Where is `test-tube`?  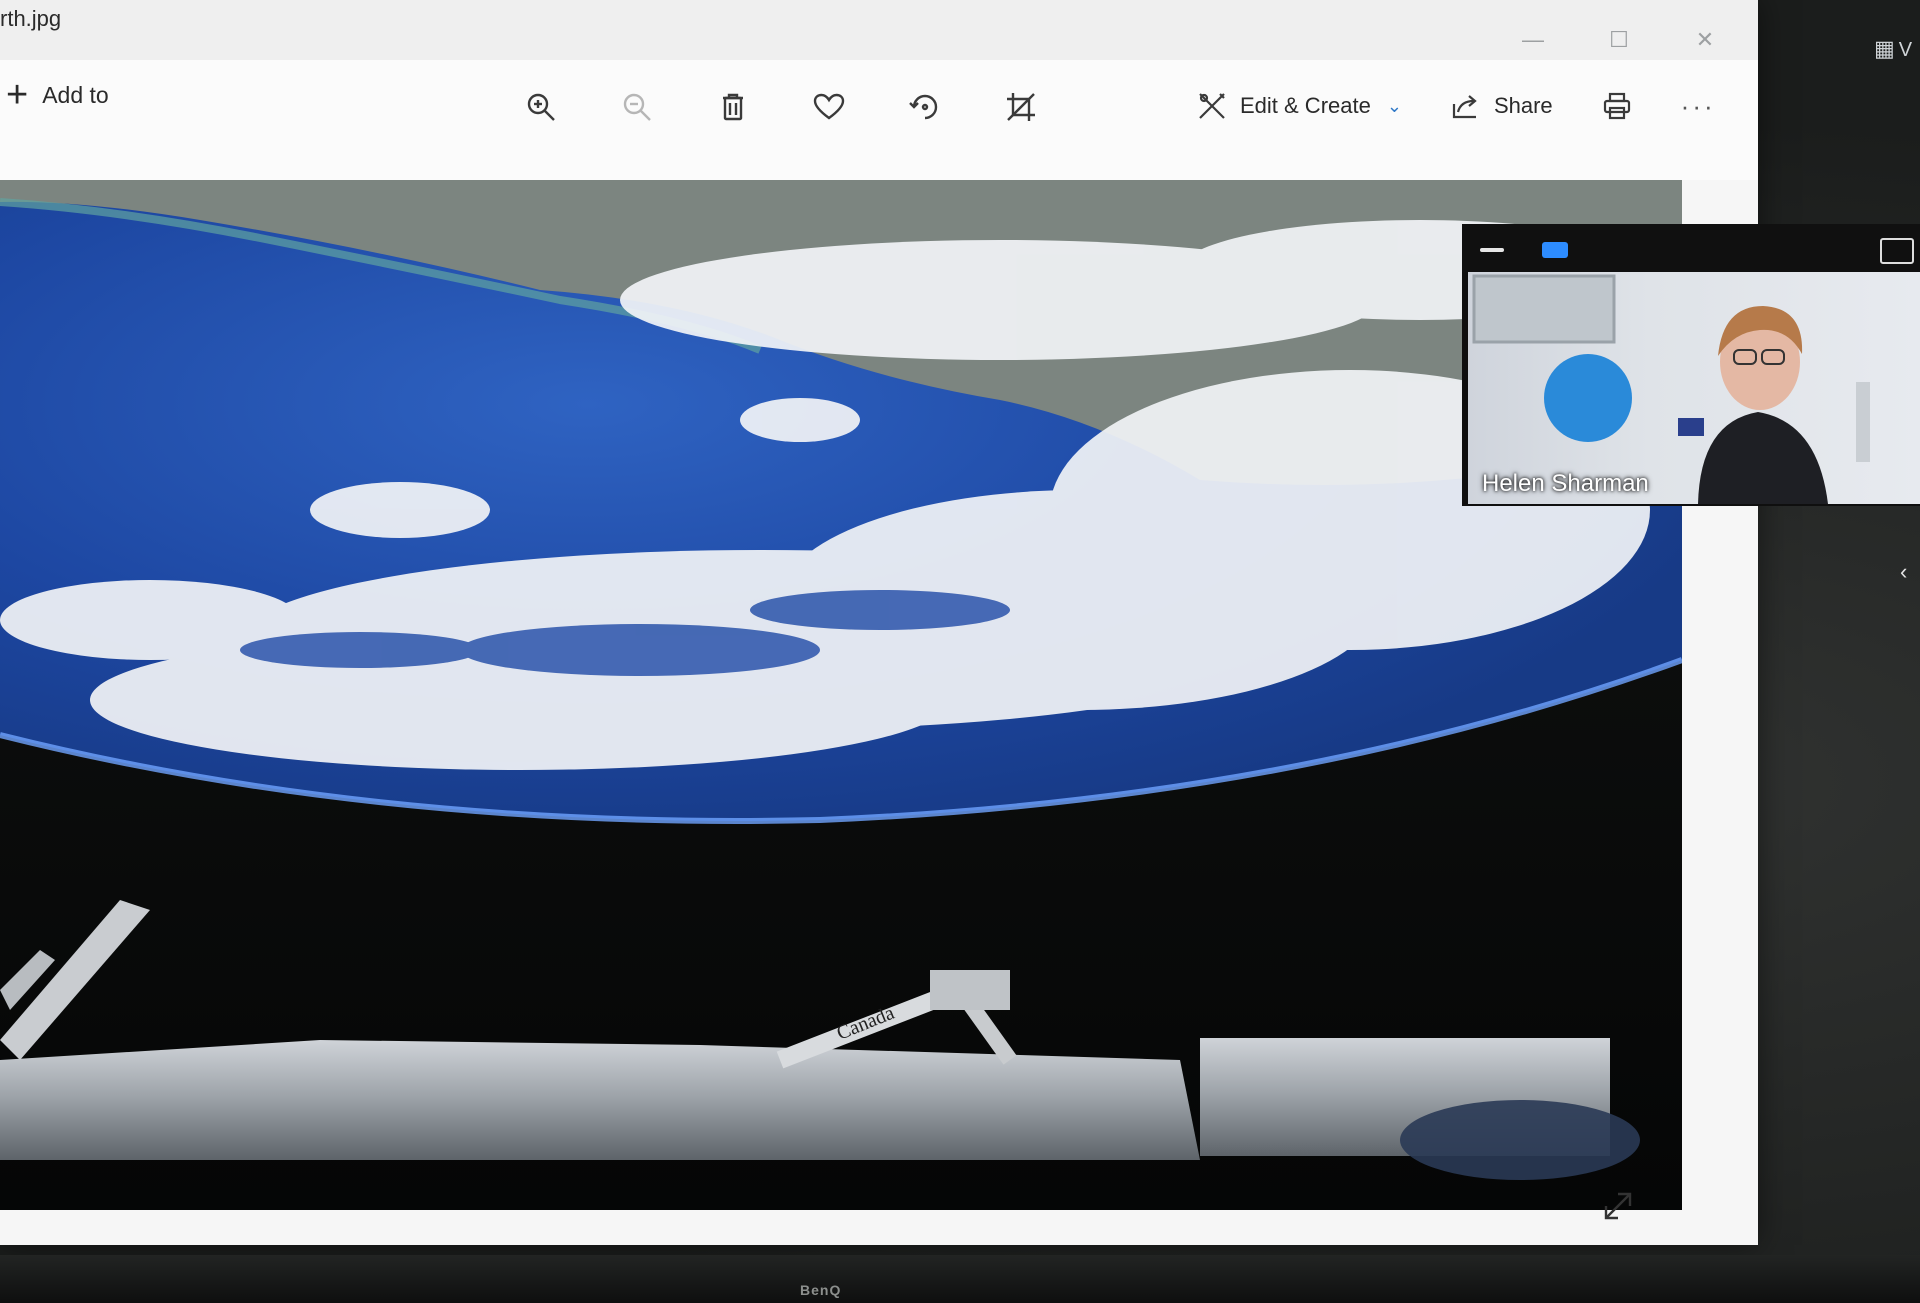 test-tube is located at coordinates (1863, 422).